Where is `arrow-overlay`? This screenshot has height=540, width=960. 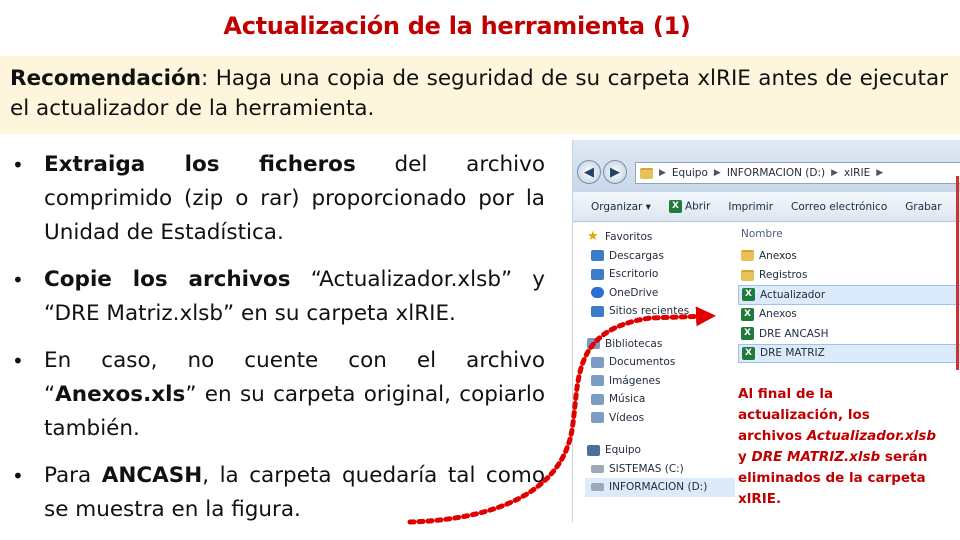 arrow-overlay is located at coordinates (561, 415).